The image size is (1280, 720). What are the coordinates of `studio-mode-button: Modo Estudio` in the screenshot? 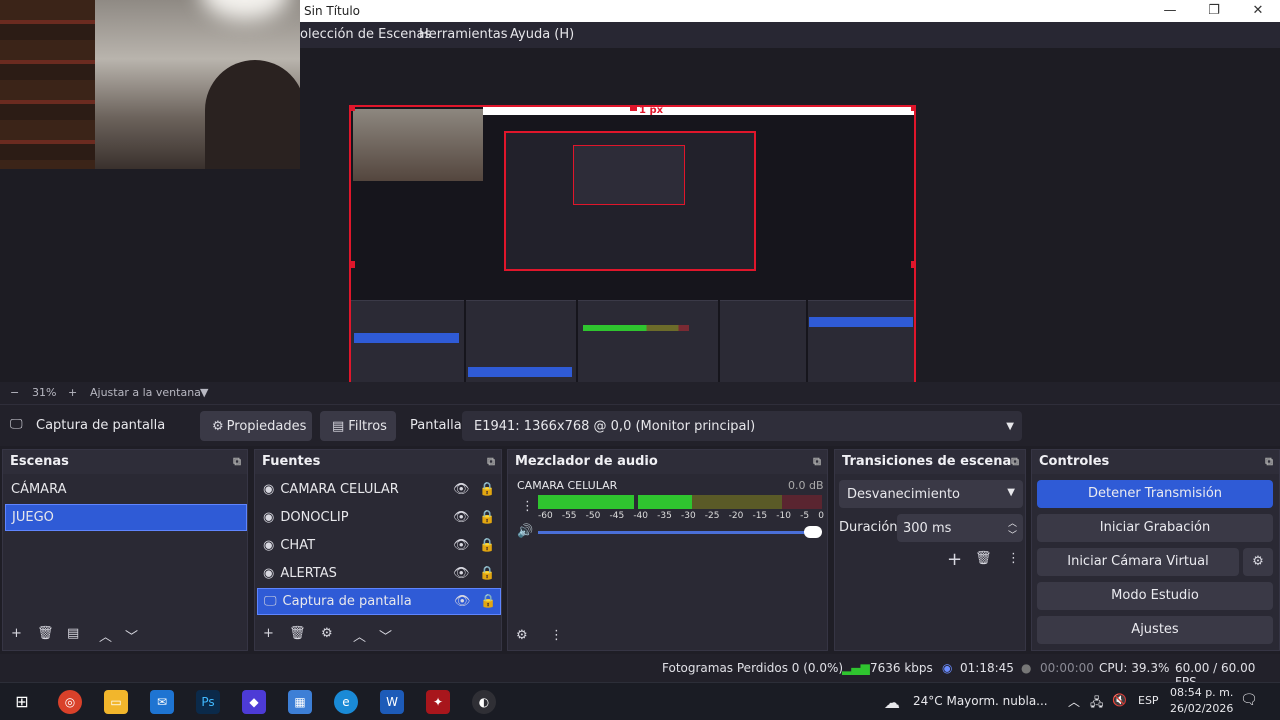 It's located at (1155, 596).